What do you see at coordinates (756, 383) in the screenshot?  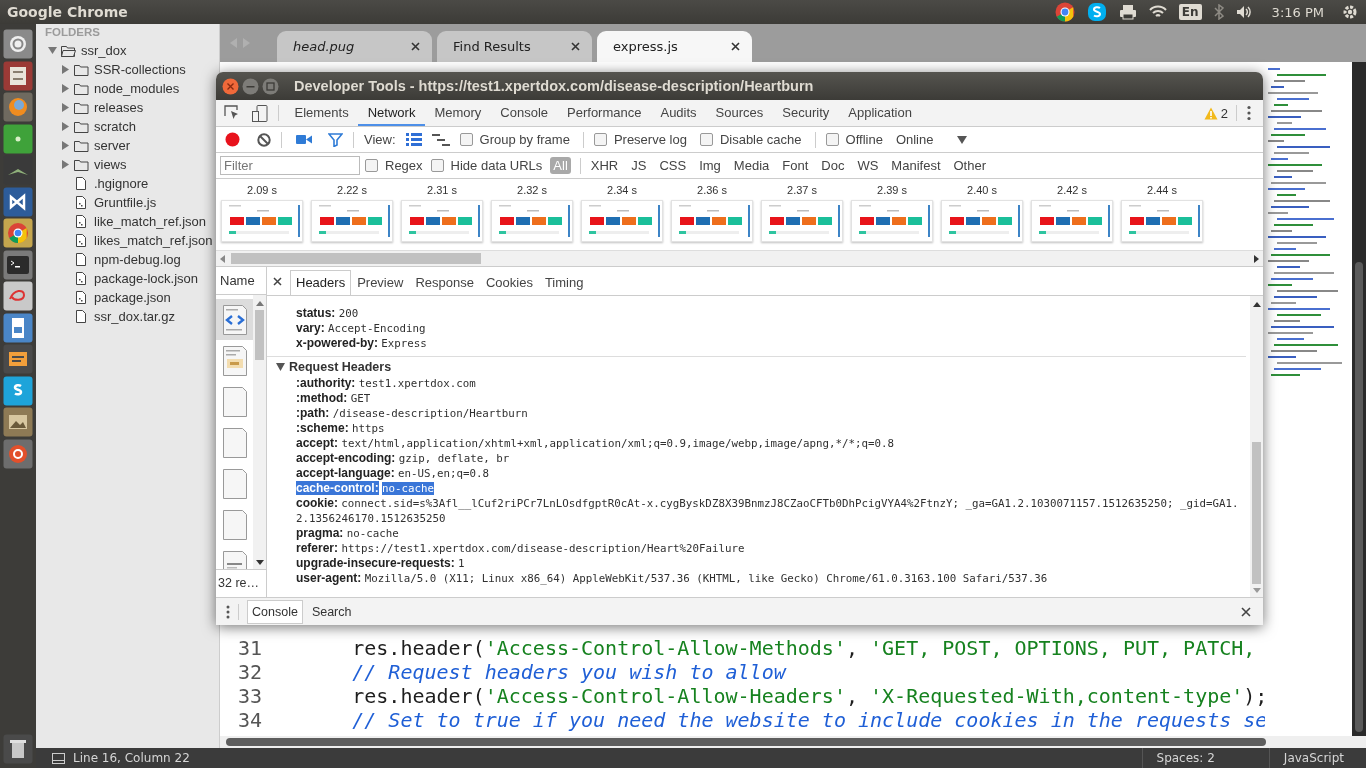 I see `header-row: :authority: test1.xpertdox.com` at bounding box center [756, 383].